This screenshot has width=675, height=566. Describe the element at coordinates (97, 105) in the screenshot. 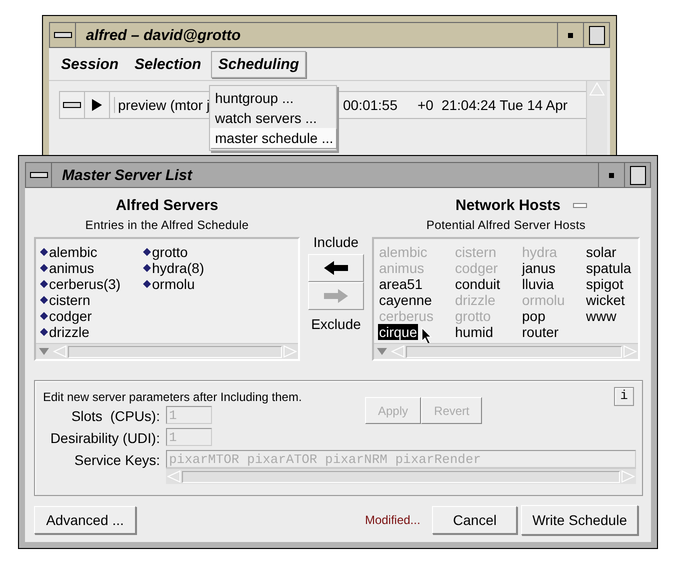

I see `play-icon` at that location.